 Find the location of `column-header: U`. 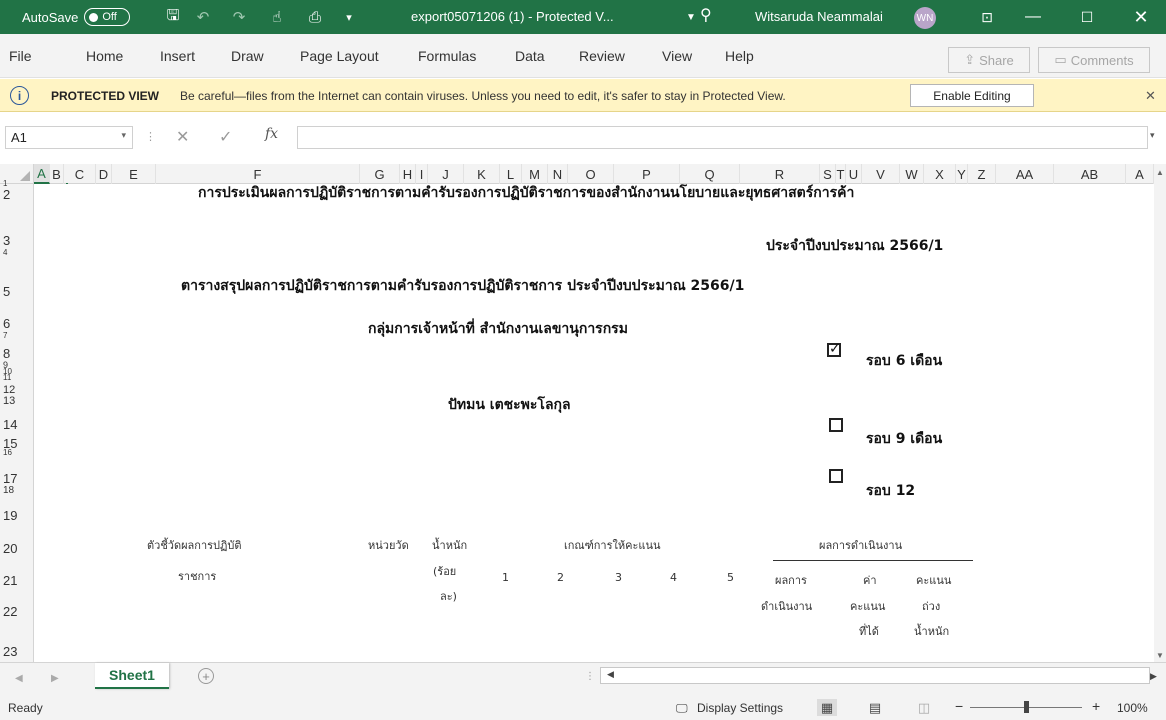

column-header: U is located at coordinates (854, 174).